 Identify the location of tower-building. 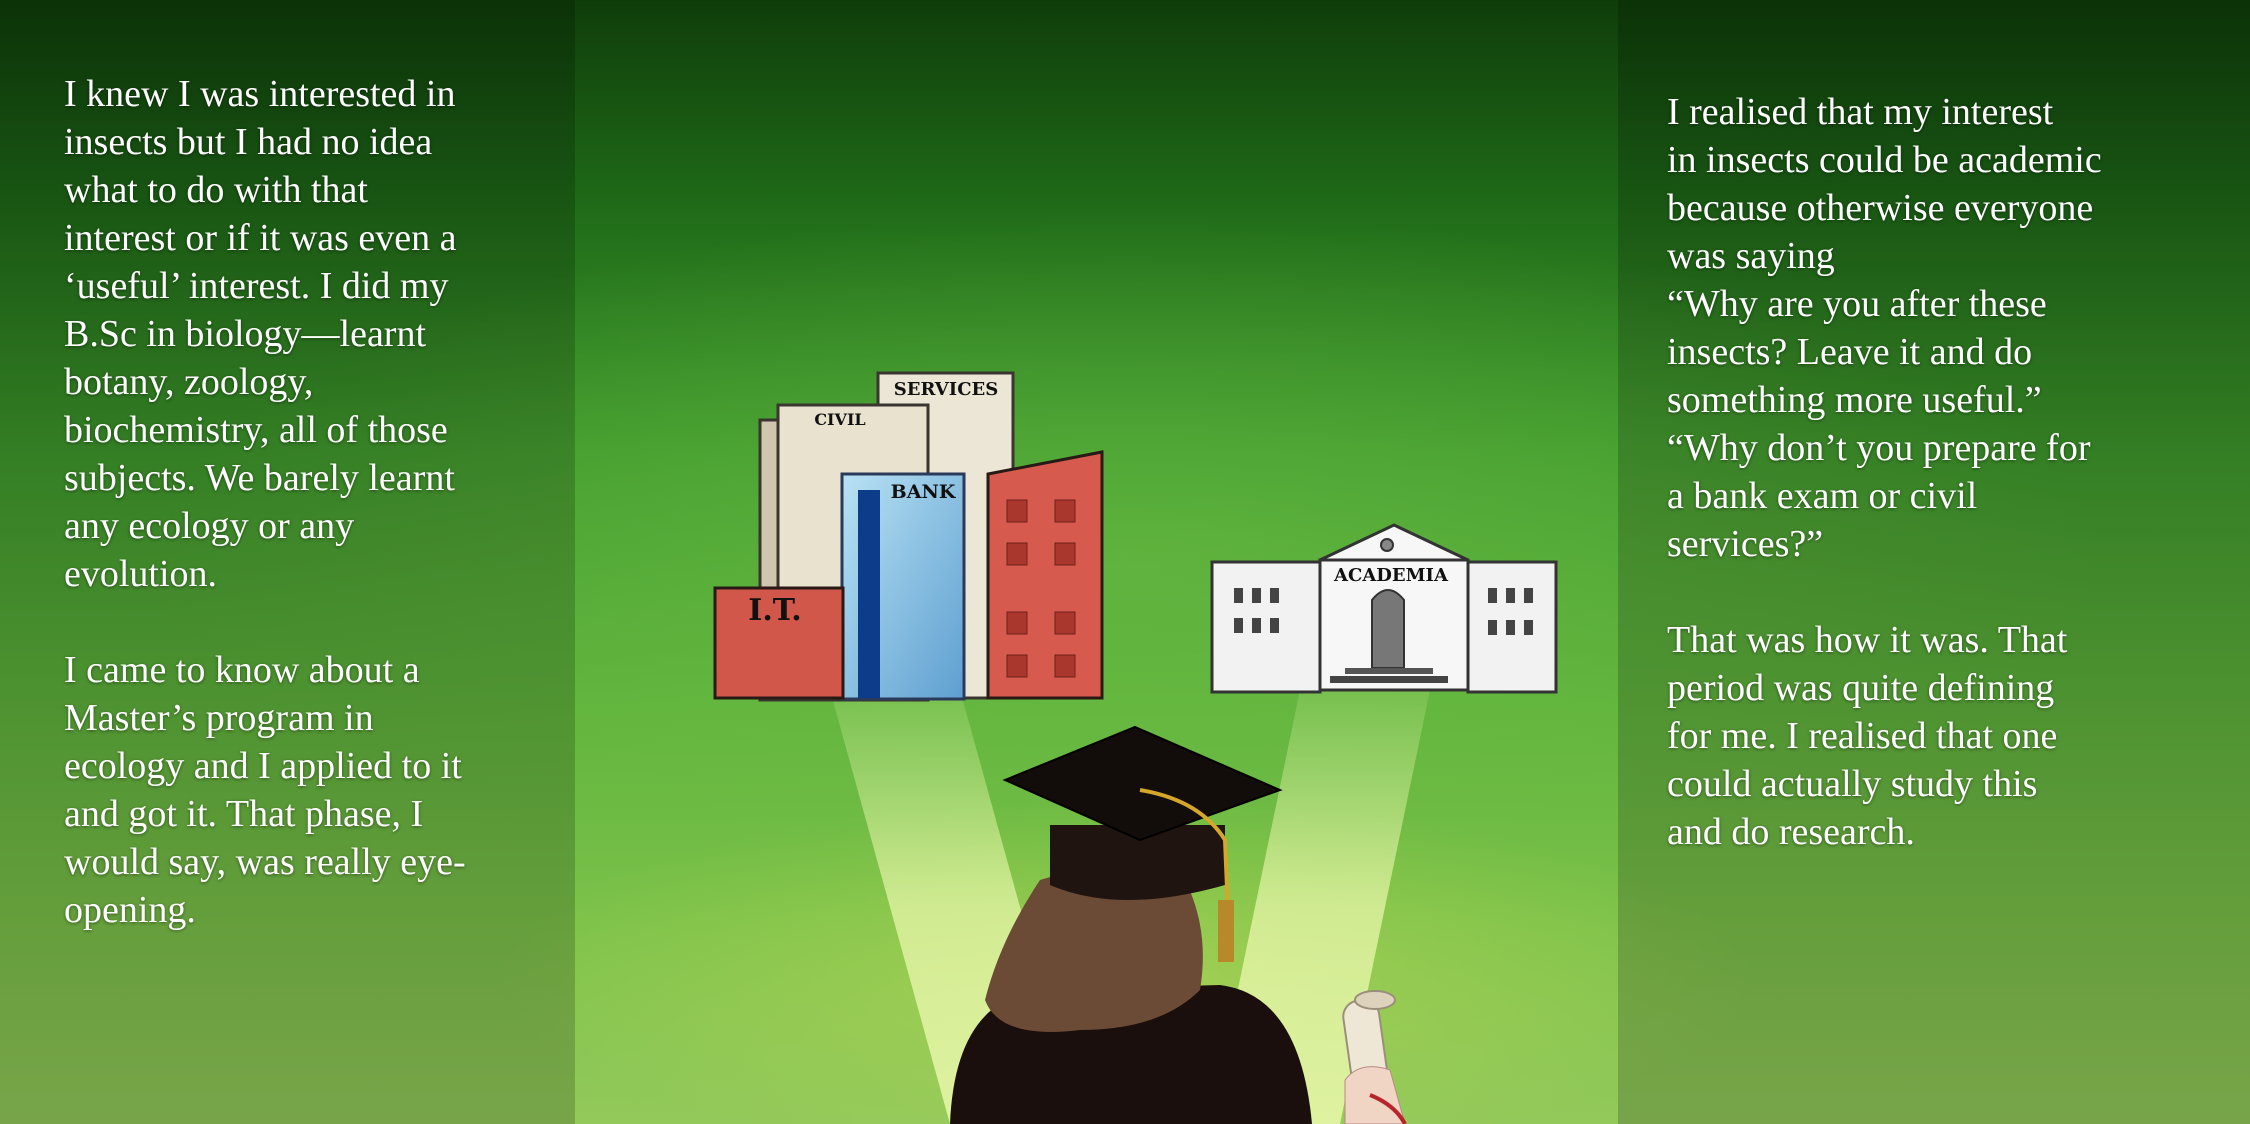
(1045, 575).